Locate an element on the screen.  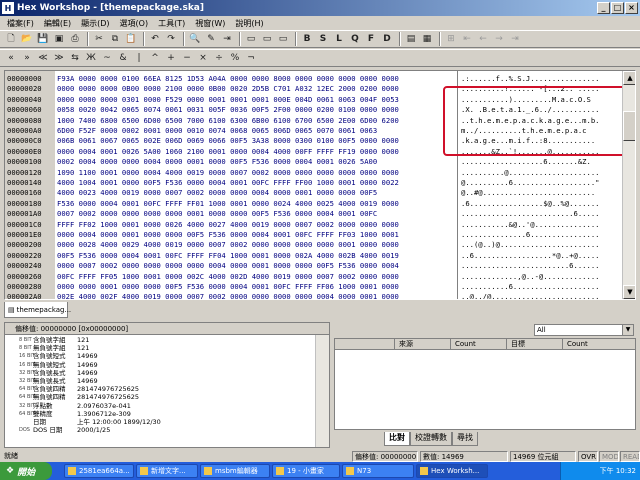
subtract-icon: − is located at coordinates (187, 58).